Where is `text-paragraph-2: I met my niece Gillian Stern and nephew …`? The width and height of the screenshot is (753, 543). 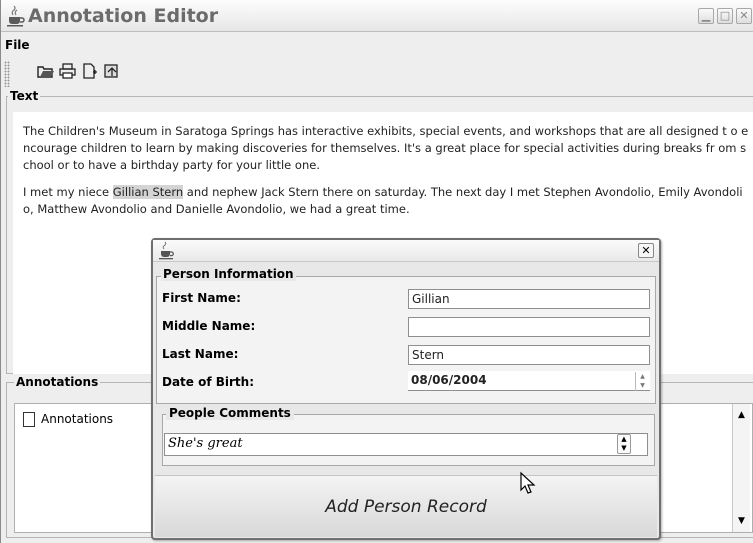
text-paragraph-2: I met my niece Gillian Stern and nephew … is located at coordinates (387, 201).